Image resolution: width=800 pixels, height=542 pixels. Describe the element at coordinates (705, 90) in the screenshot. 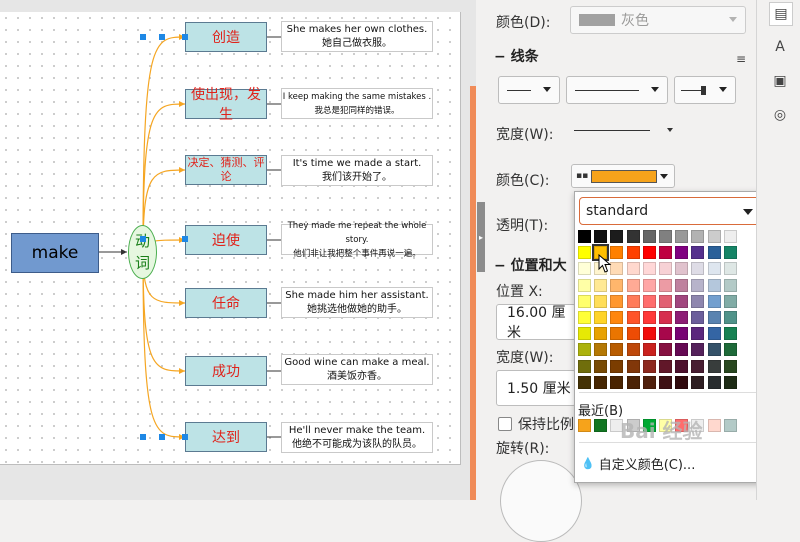

I see `arrow-style-dropdown` at that location.